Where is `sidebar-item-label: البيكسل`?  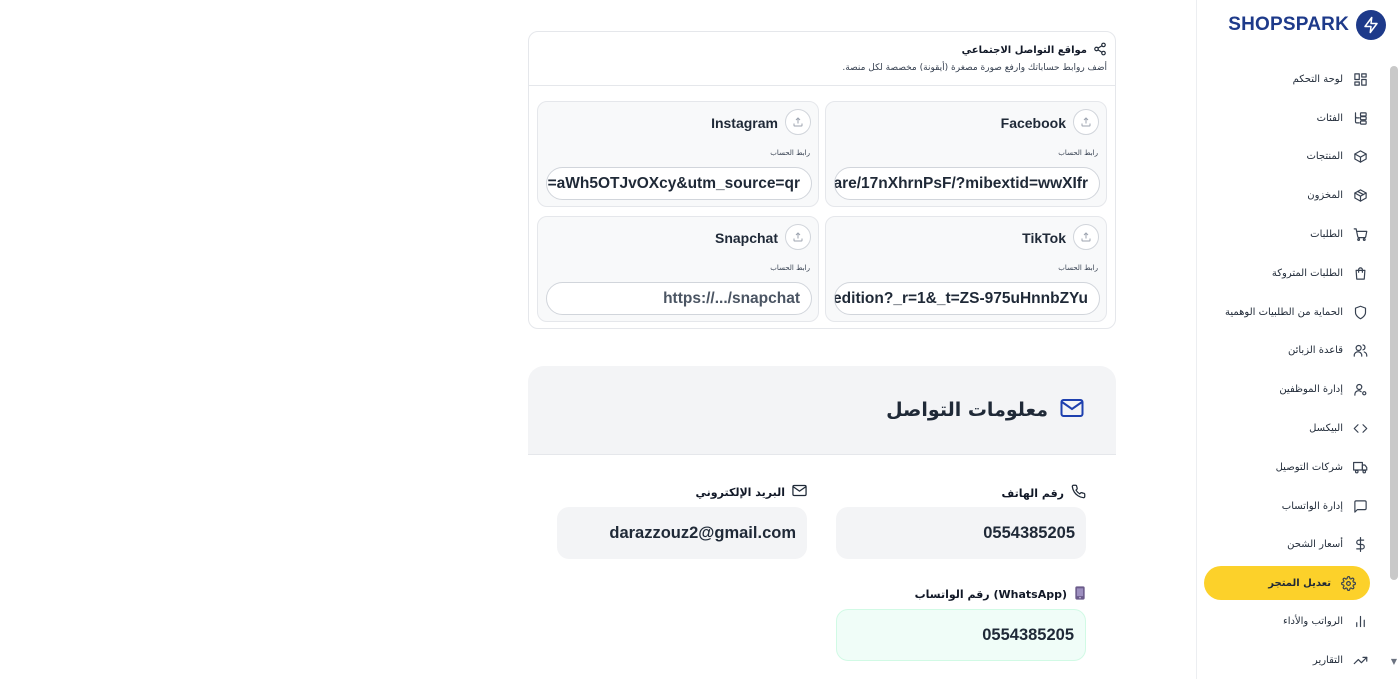
sidebar-item-label: البيكسل is located at coordinates (1326, 429).